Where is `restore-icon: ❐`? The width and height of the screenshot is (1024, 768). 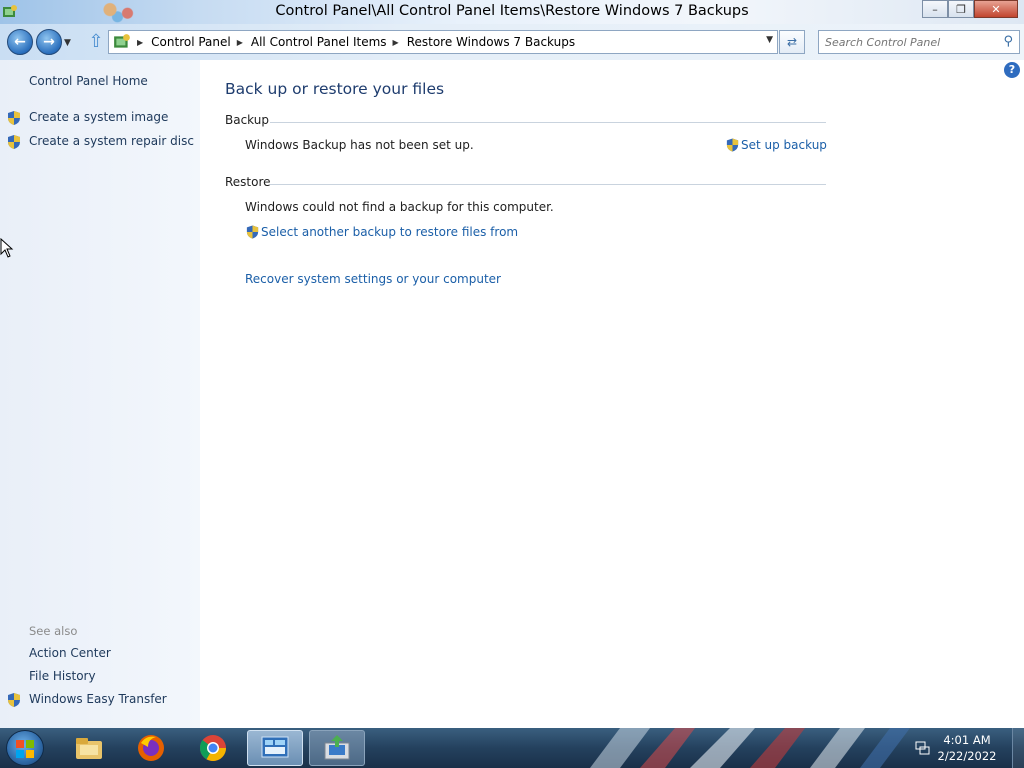
restore-icon: ❐ is located at coordinates (961, 9).